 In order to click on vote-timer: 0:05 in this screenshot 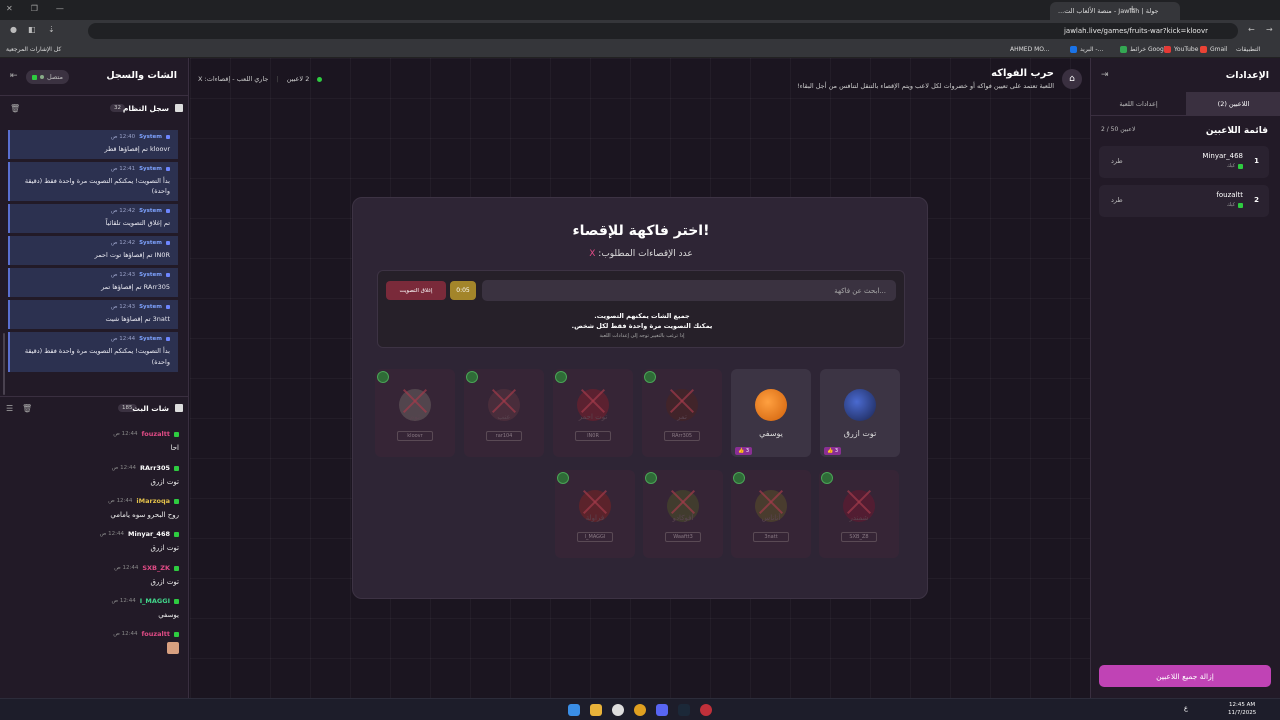, I will do `click(463, 290)`.